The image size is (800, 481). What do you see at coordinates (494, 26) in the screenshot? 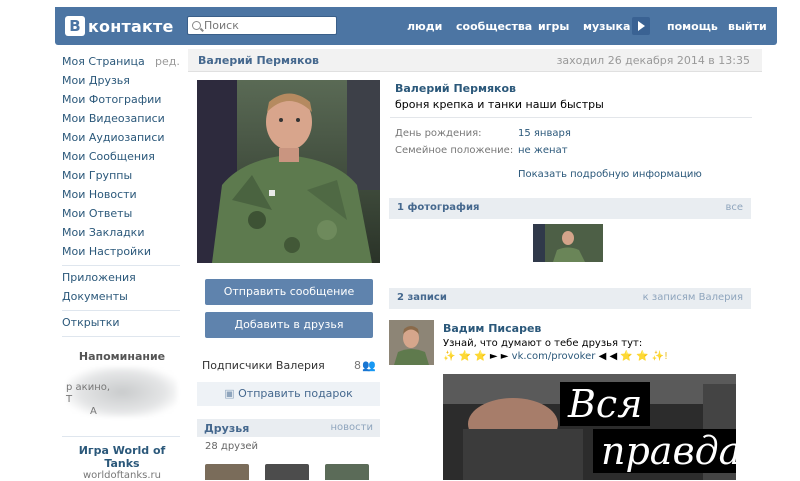
I see `nav-communities: сообщества` at bounding box center [494, 26].